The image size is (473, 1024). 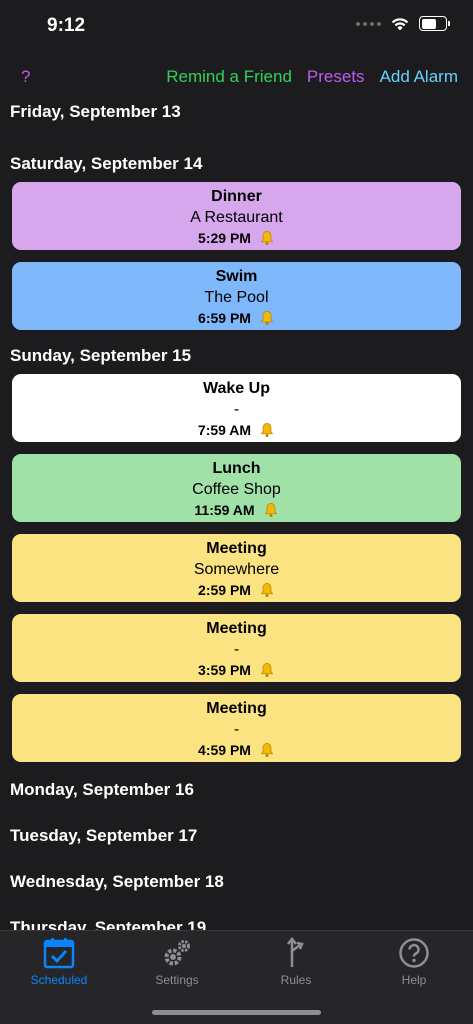 What do you see at coordinates (296, 980) in the screenshot?
I see `tab-label: Rules` at bounding box center [296, 980].